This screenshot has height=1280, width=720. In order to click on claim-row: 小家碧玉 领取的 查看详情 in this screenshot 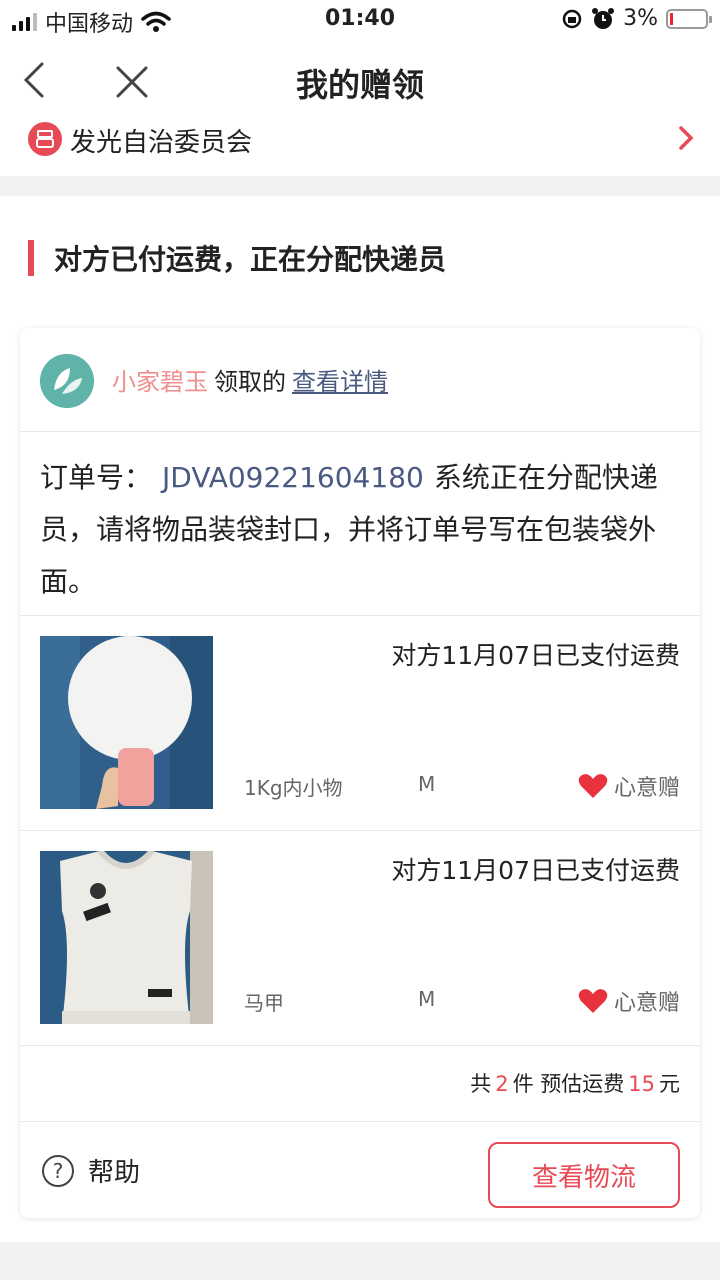, I will do `click(360, 380)`.